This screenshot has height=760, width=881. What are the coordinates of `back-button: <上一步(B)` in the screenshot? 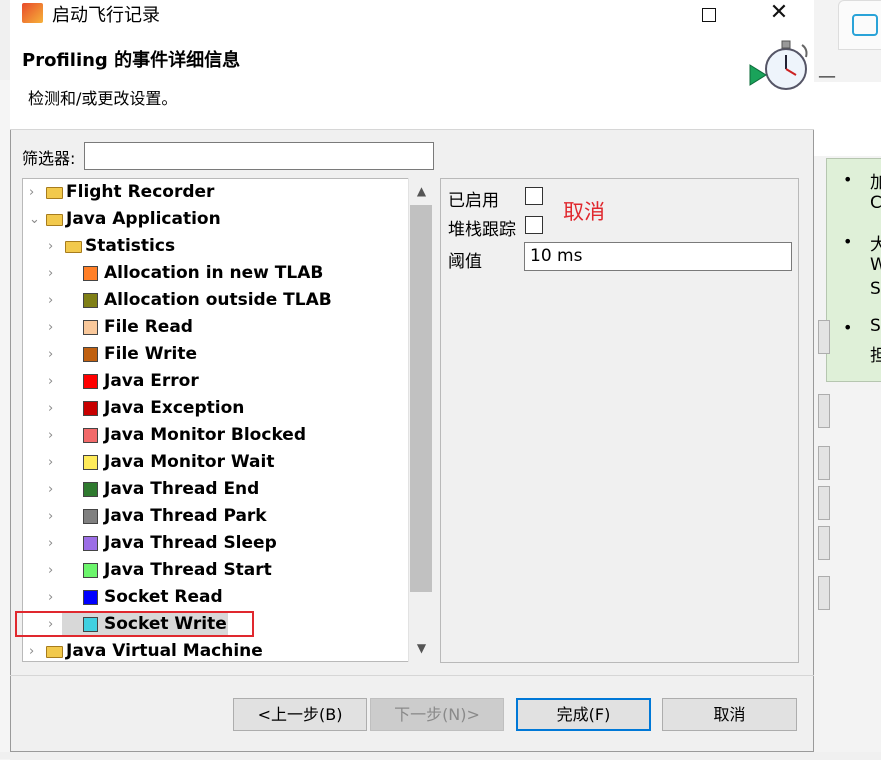 It's located at (300, 714).